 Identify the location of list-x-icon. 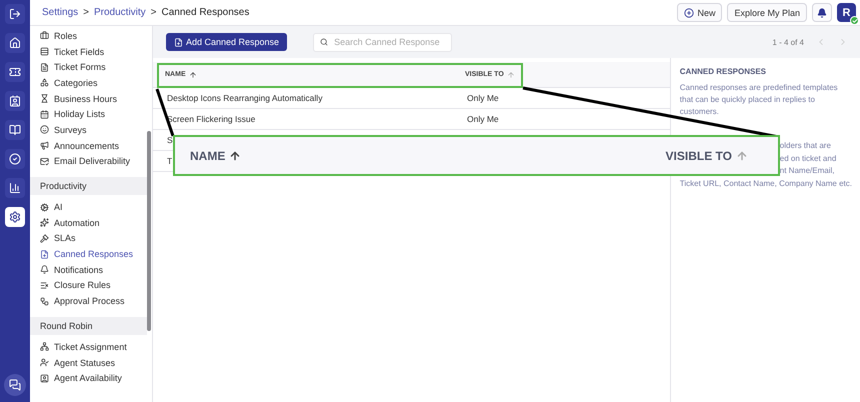
(44, 285).